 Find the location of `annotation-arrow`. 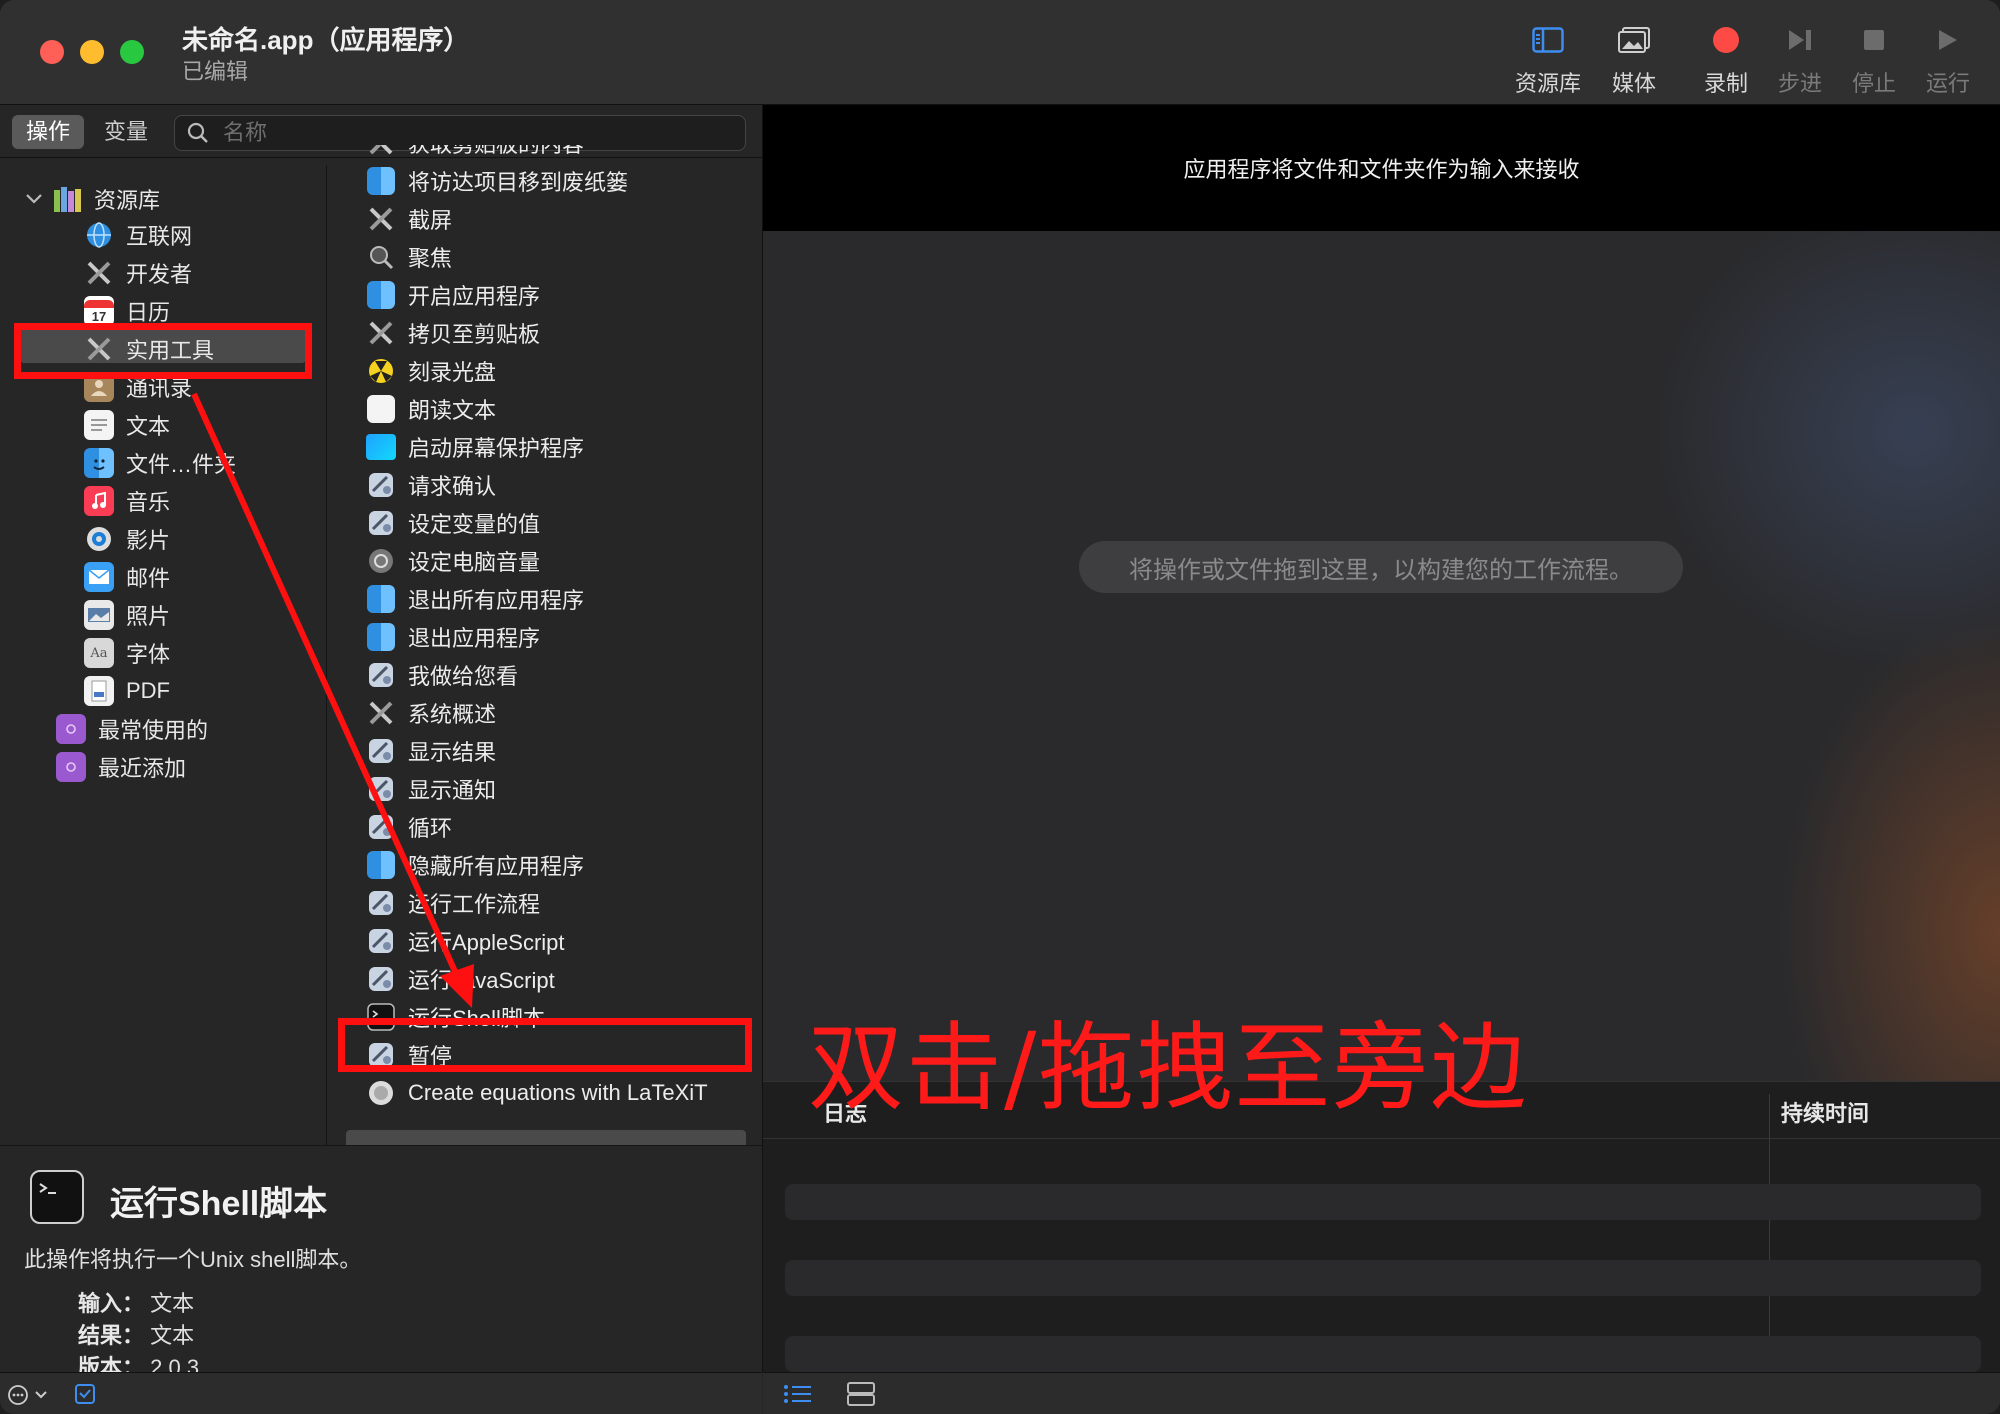

annotation-arrow is located at coordinates (332, 700).